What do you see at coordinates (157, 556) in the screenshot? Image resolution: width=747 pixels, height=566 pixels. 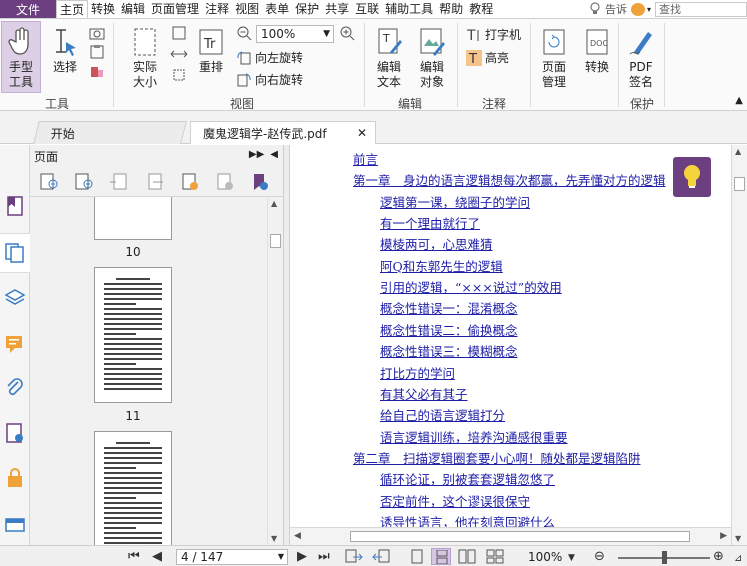 I see `previous-page-icon: ◀` at bounding box center [157, 556].